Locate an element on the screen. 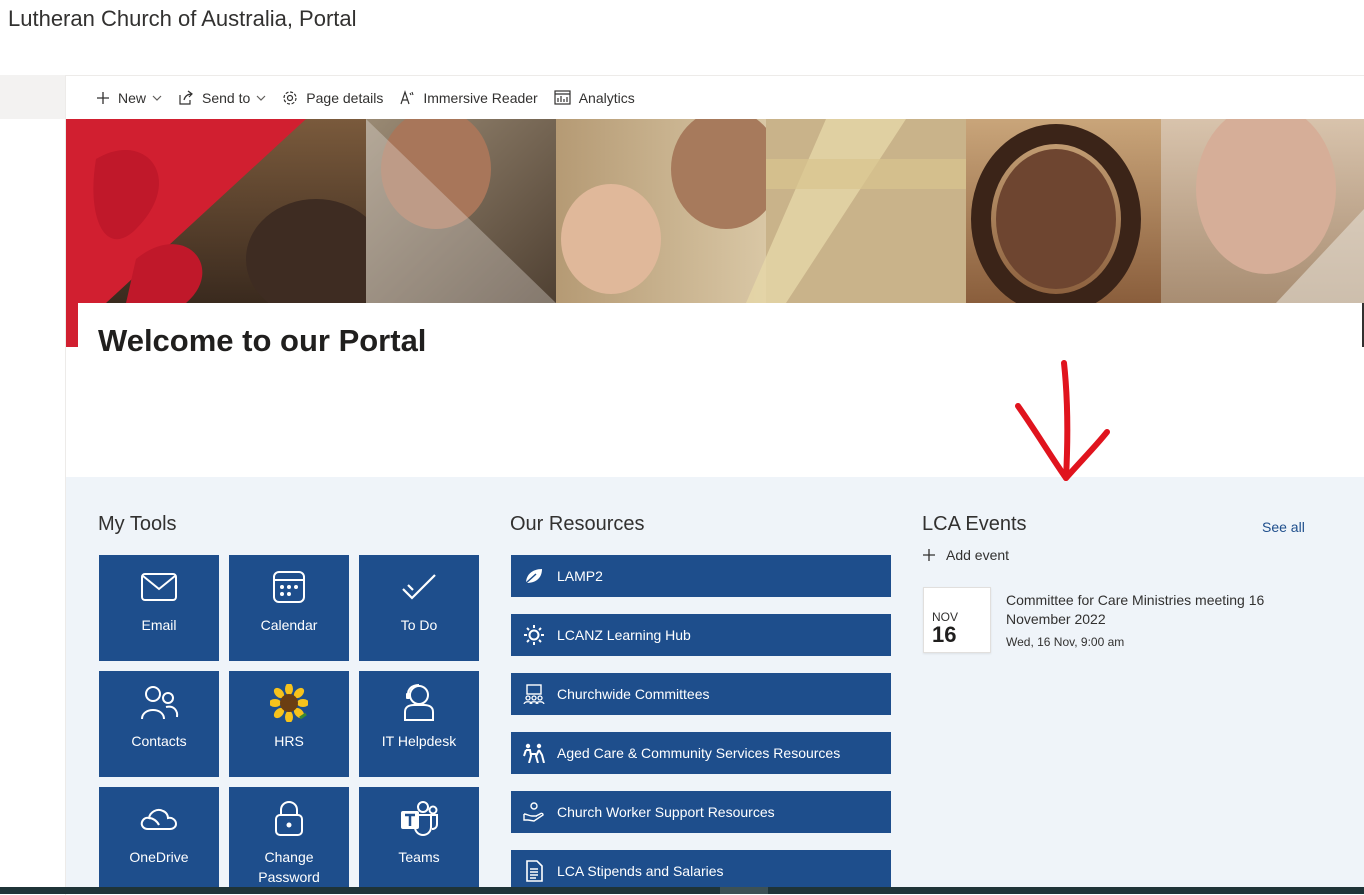 The width and height of the screenshot is (1364, 895). lca-events-heading: LCA Events is located at coordinates (974, 524).